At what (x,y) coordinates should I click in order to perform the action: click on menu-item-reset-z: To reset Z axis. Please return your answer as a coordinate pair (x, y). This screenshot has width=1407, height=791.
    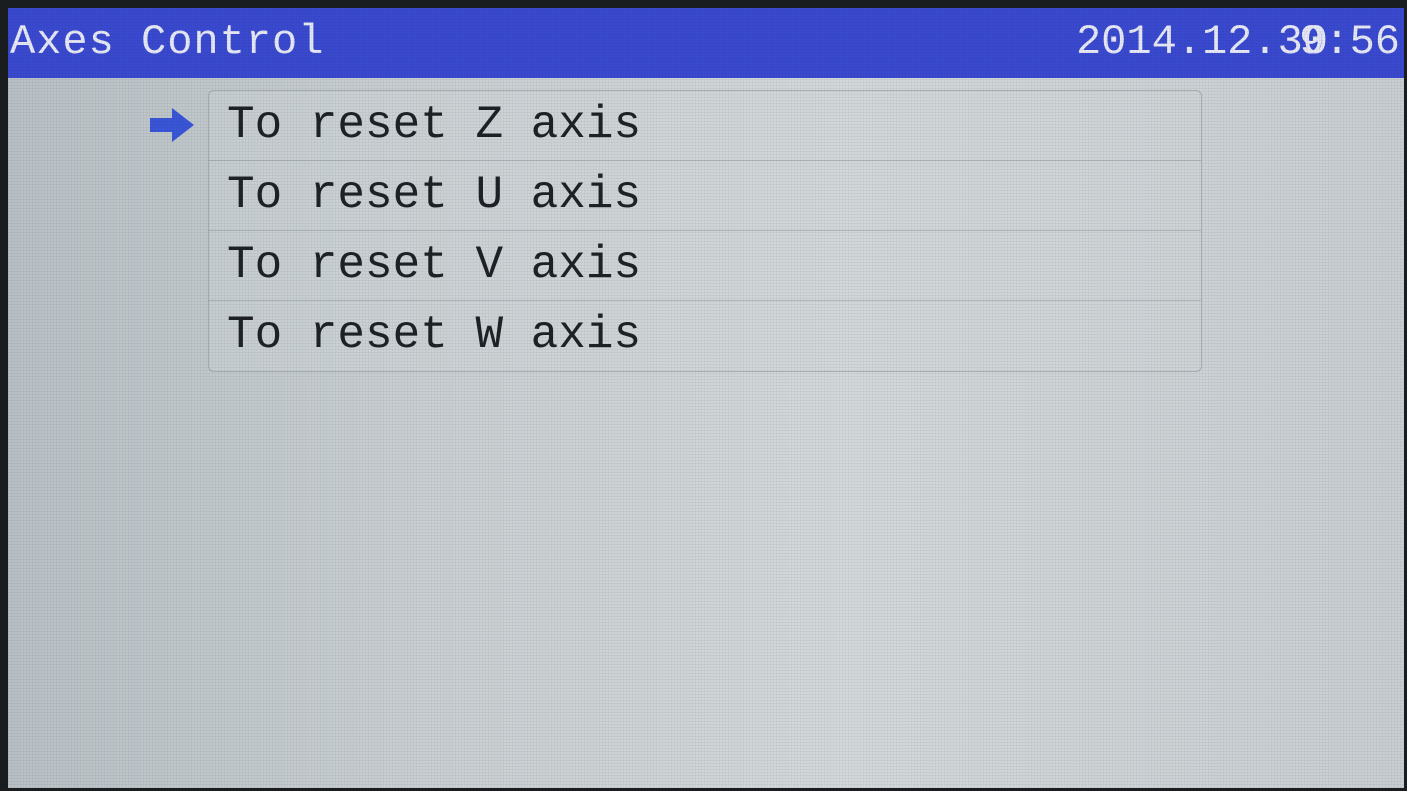
    Looking at the image, I should click on (705, 126).